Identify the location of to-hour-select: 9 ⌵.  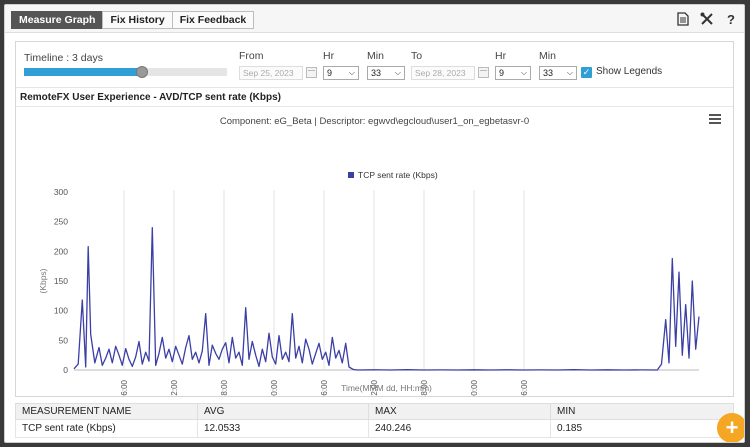
(513, 73).